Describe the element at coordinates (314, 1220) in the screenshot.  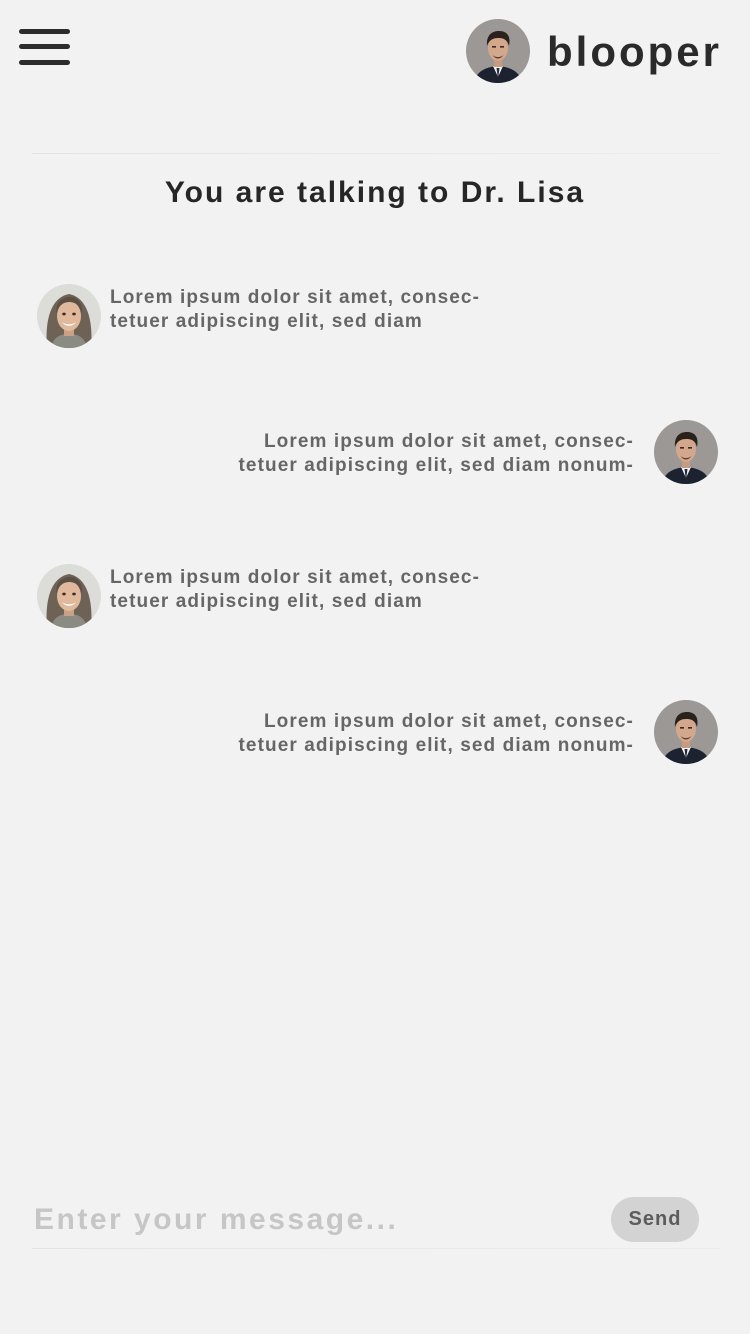
I see `message-input` at that location.